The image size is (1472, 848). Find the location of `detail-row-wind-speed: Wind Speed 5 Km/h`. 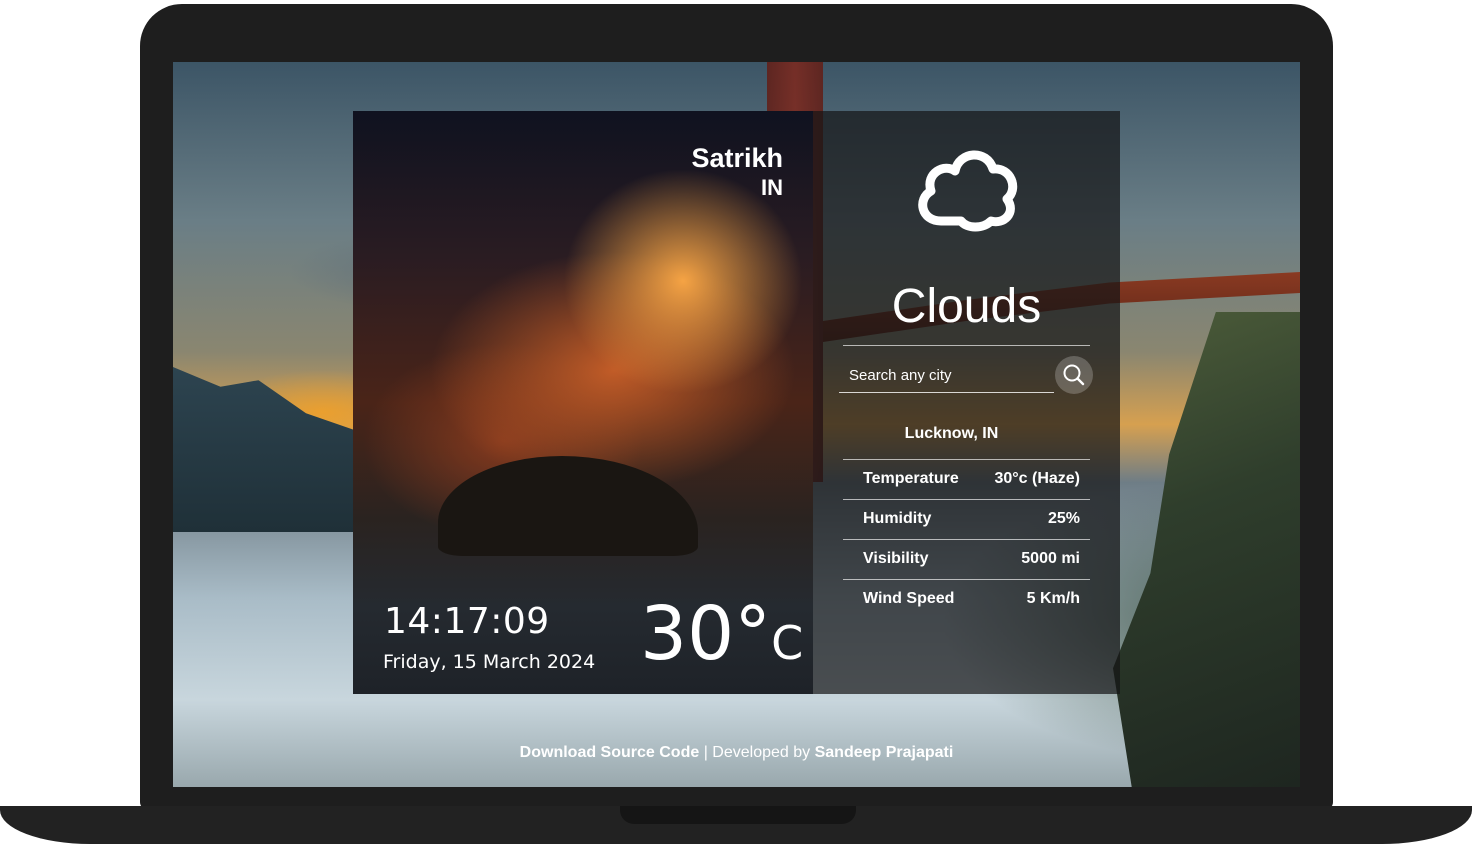

detail-row-wind-speed: Wind Speed 5 Km/h is located at coordinates (966, 599).